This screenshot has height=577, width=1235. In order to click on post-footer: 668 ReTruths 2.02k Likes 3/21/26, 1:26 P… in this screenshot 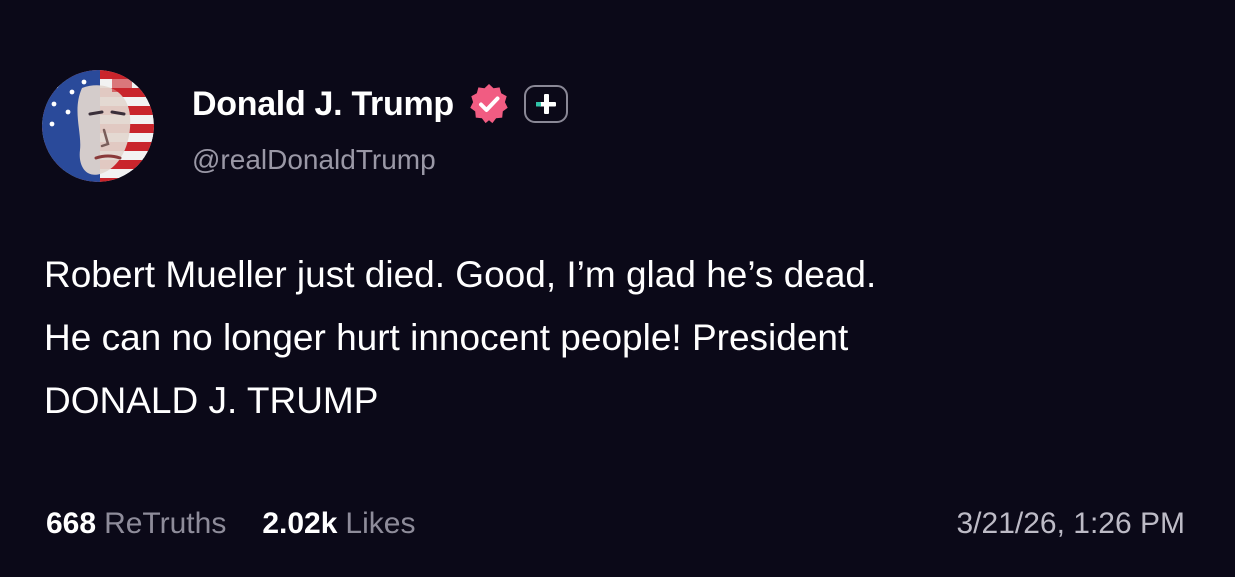, I will do `click(615, 524)`.